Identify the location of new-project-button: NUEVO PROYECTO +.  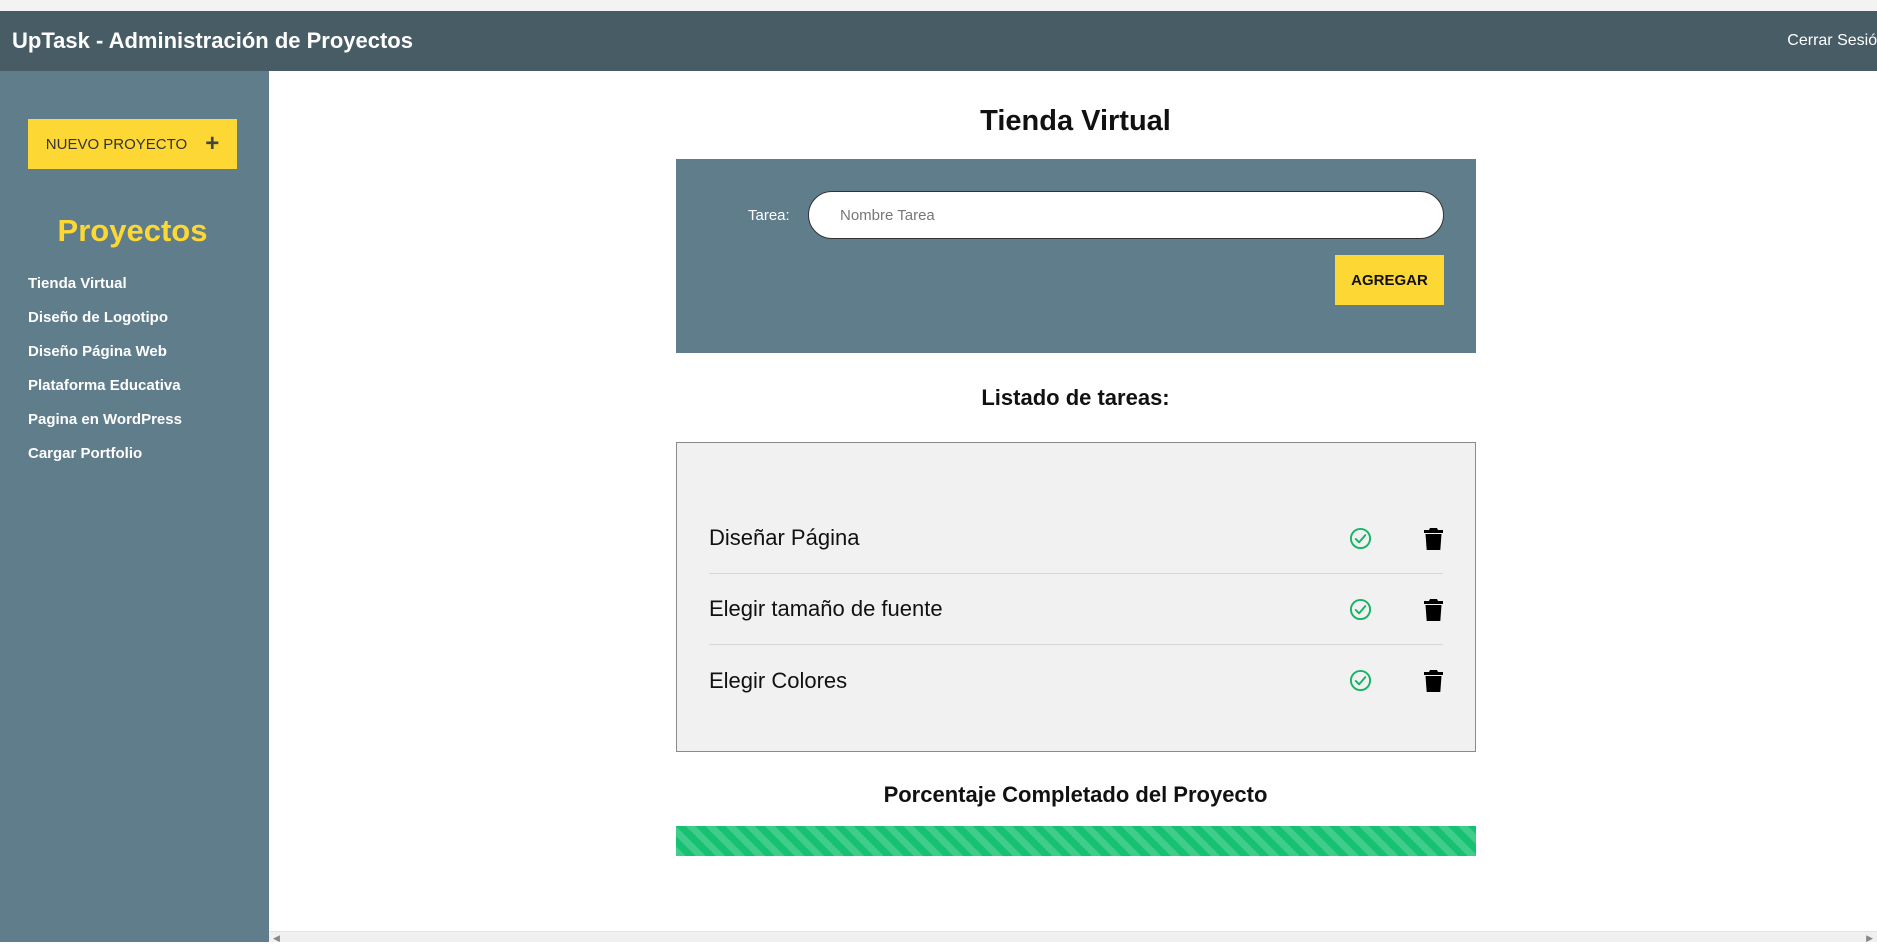
(132, 144).